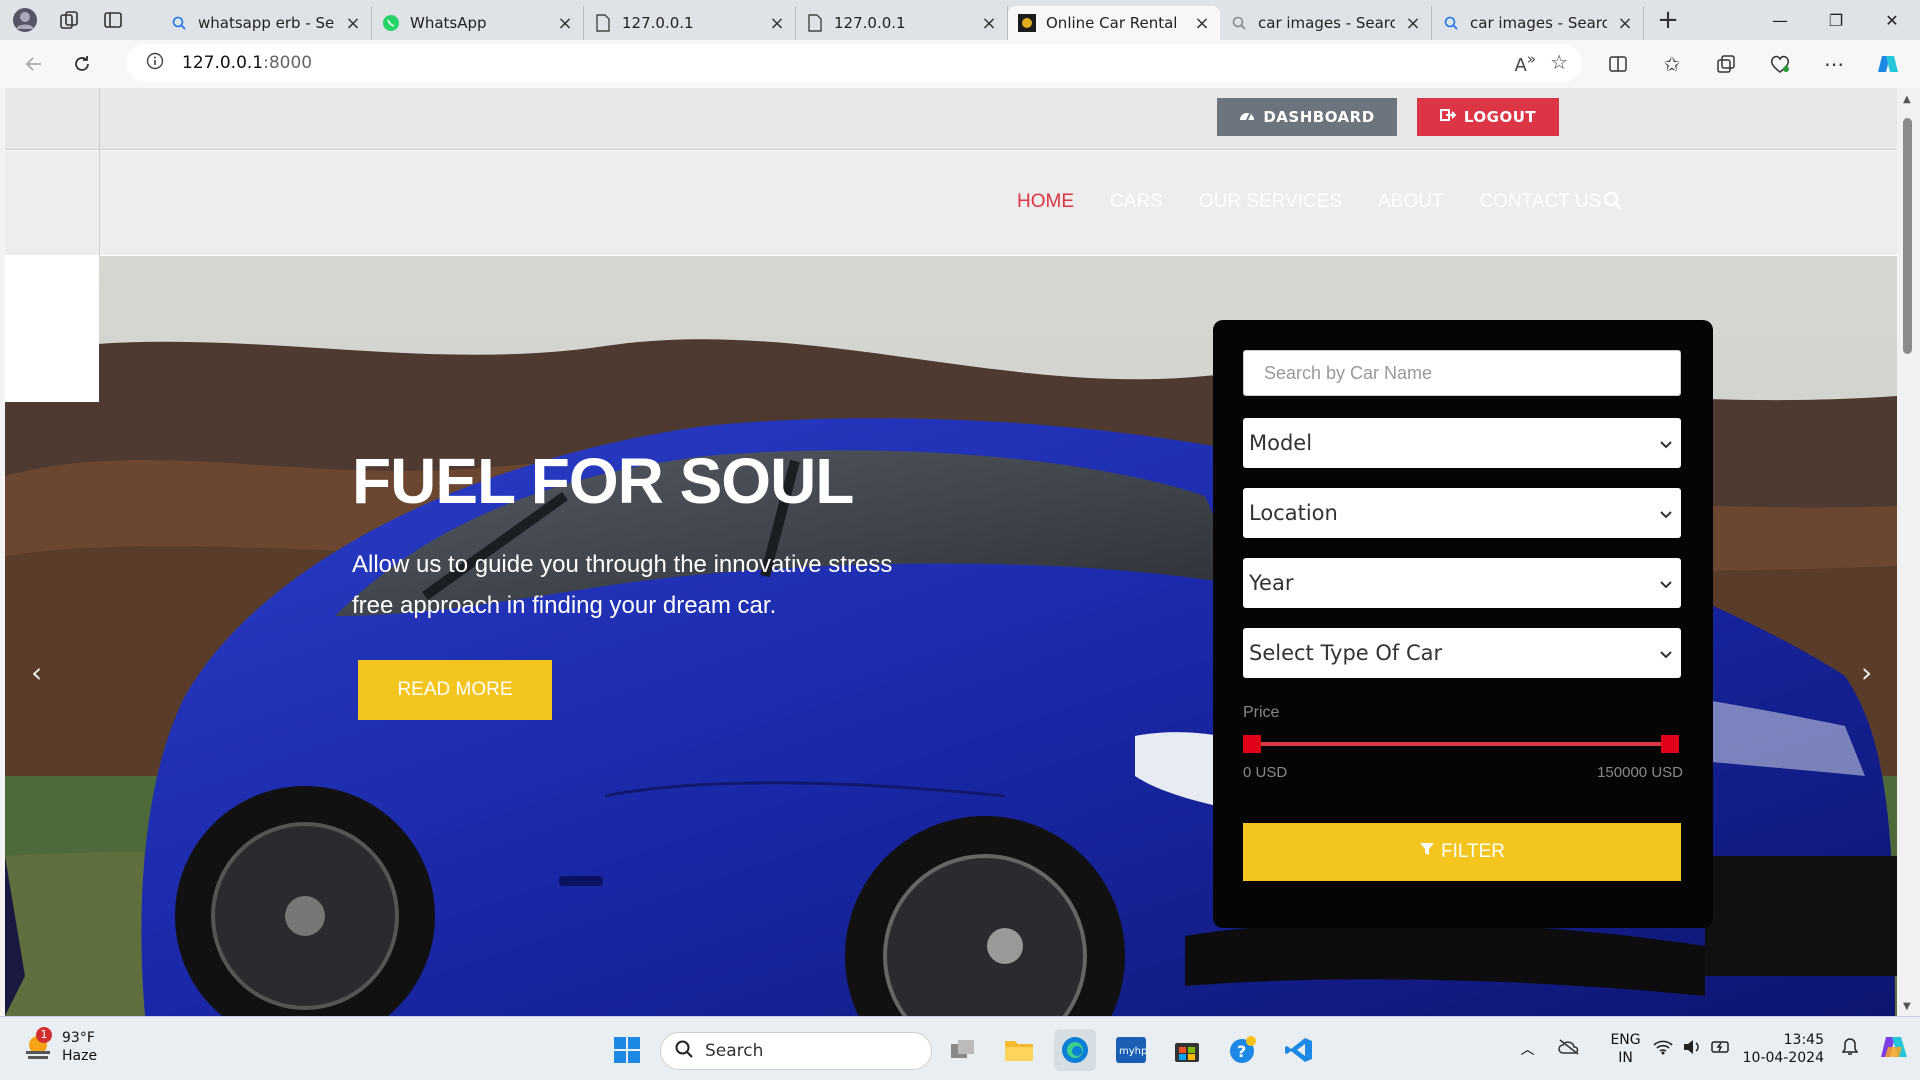 This screenshot has height=1080, width=1920. What do you see at coordinates (1720, 1049) in the screenshot?
I see `battery-charging-icon` at bounding box center [1720, 1049].